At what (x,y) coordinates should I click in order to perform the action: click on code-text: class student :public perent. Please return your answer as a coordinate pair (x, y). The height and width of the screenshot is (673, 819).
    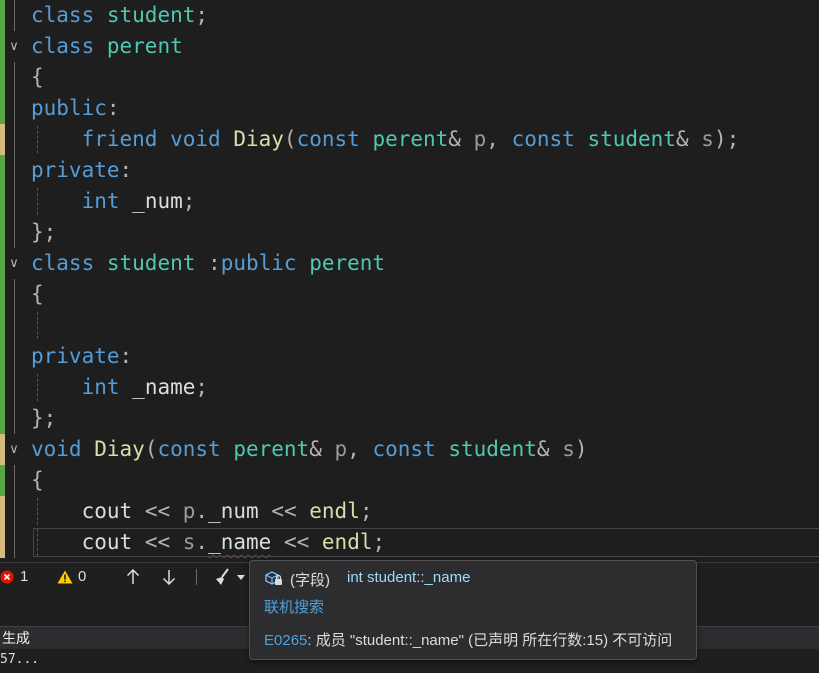
    Looking at the image, I should click on (208, 263).